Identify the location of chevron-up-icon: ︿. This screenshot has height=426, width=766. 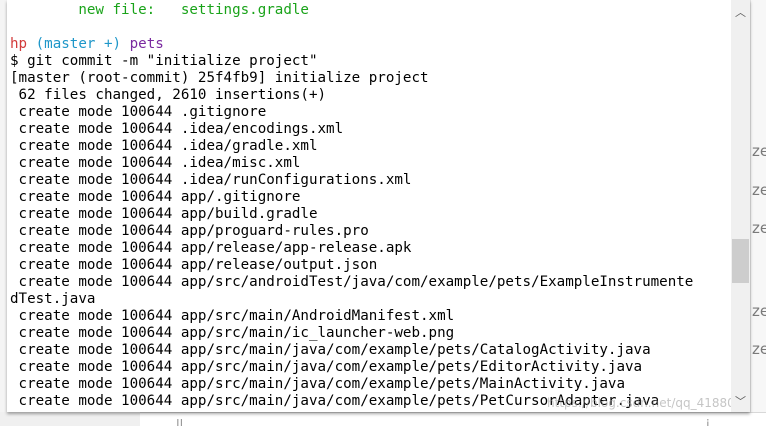
(740, 11).